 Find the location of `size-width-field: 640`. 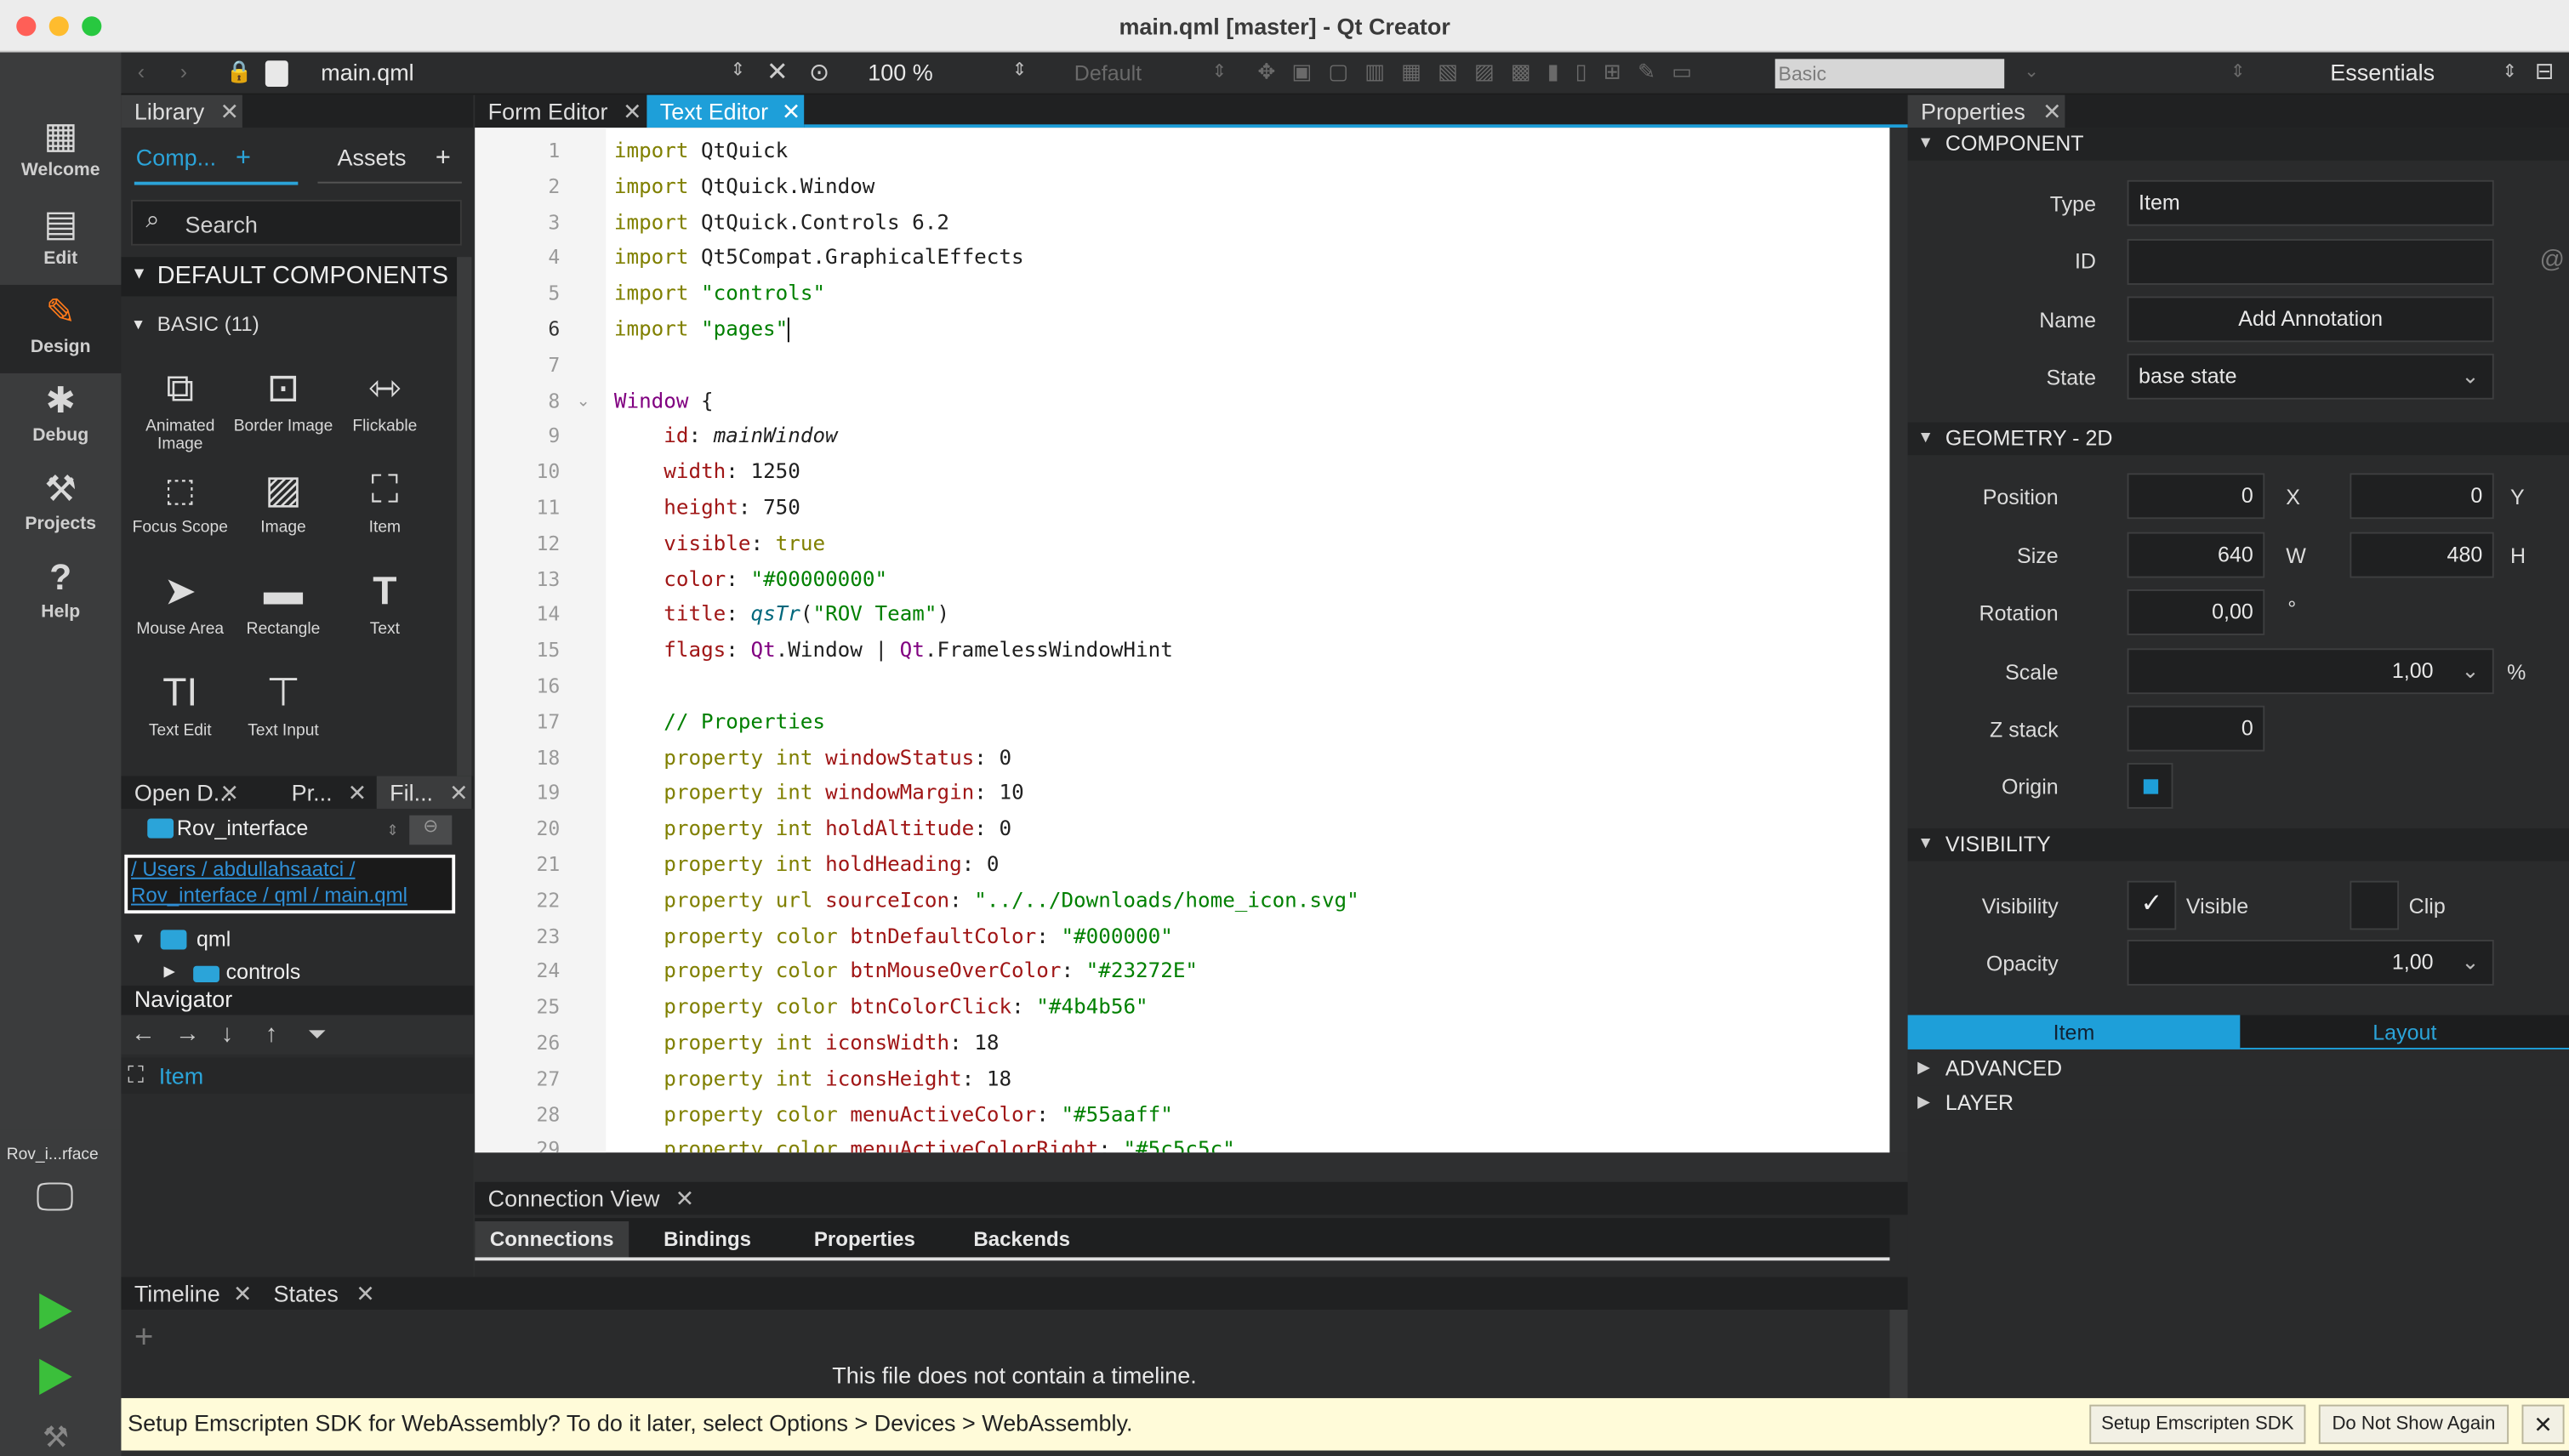

size-width-field: 640 is located at coordinates (2196, 555).